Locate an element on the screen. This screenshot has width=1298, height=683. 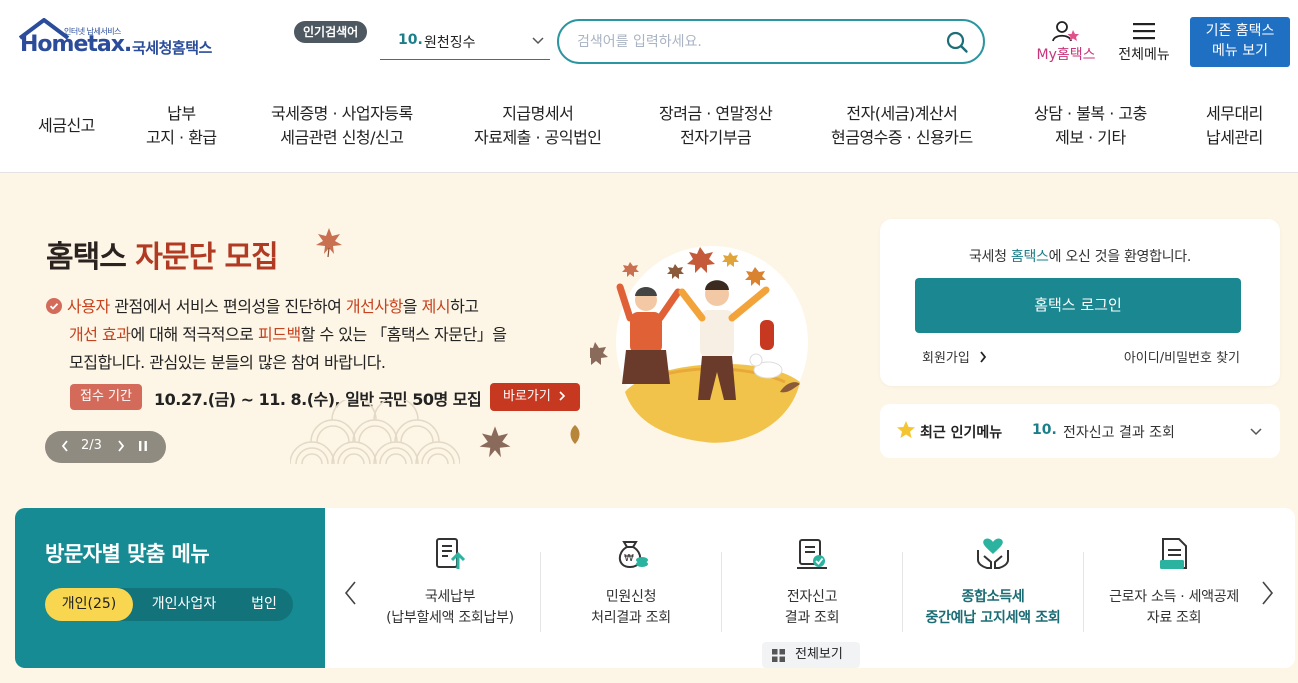
quick-menu-line: 처리결과 조회 is located at coordinates (631, 618).